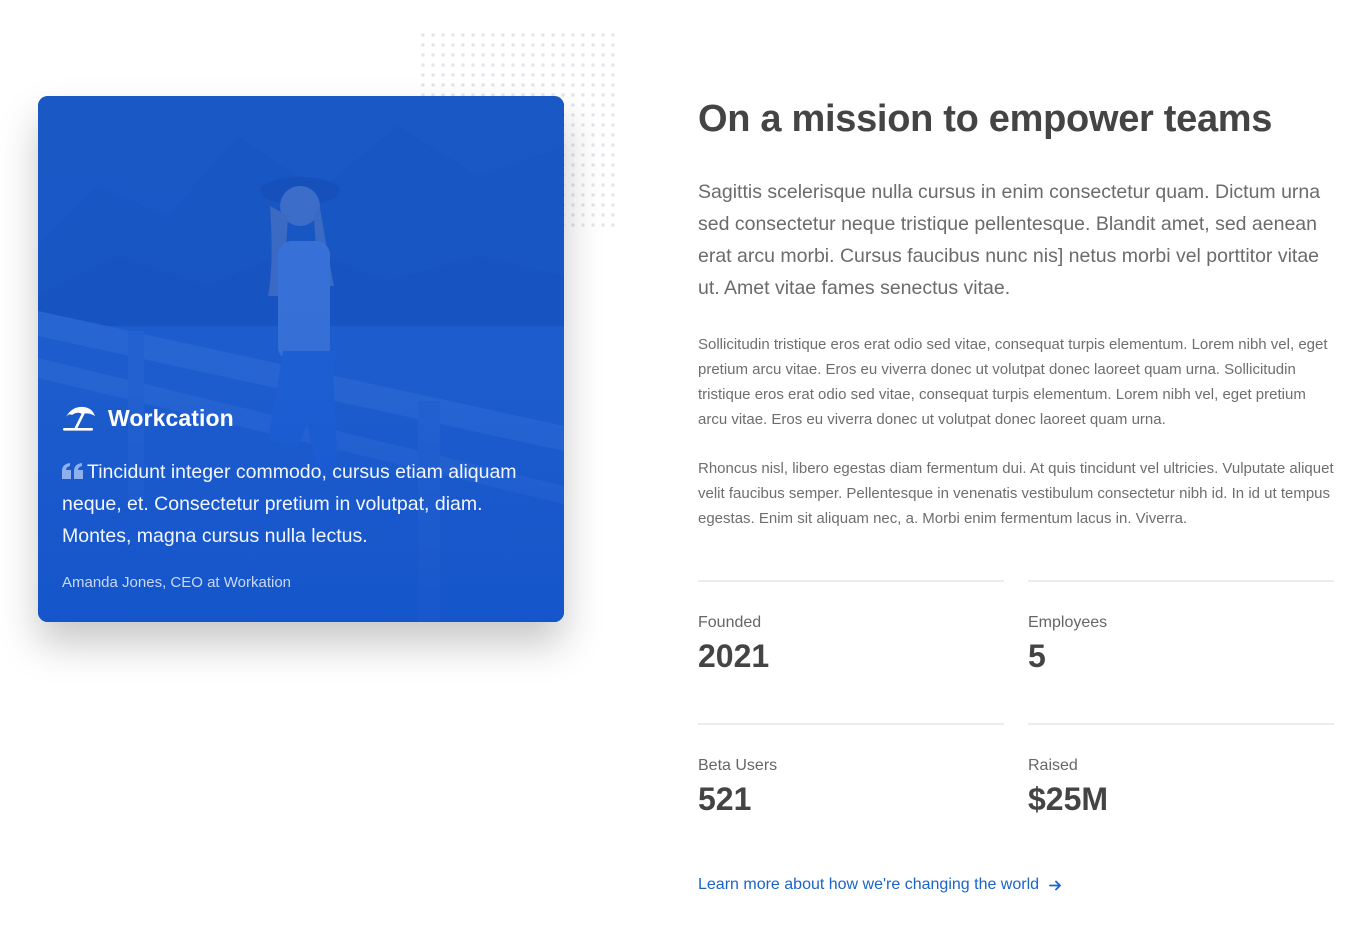  Describe the element at coordinates (79, 418) in the screenshot. I see `beach-umbrella-icon` at that location.